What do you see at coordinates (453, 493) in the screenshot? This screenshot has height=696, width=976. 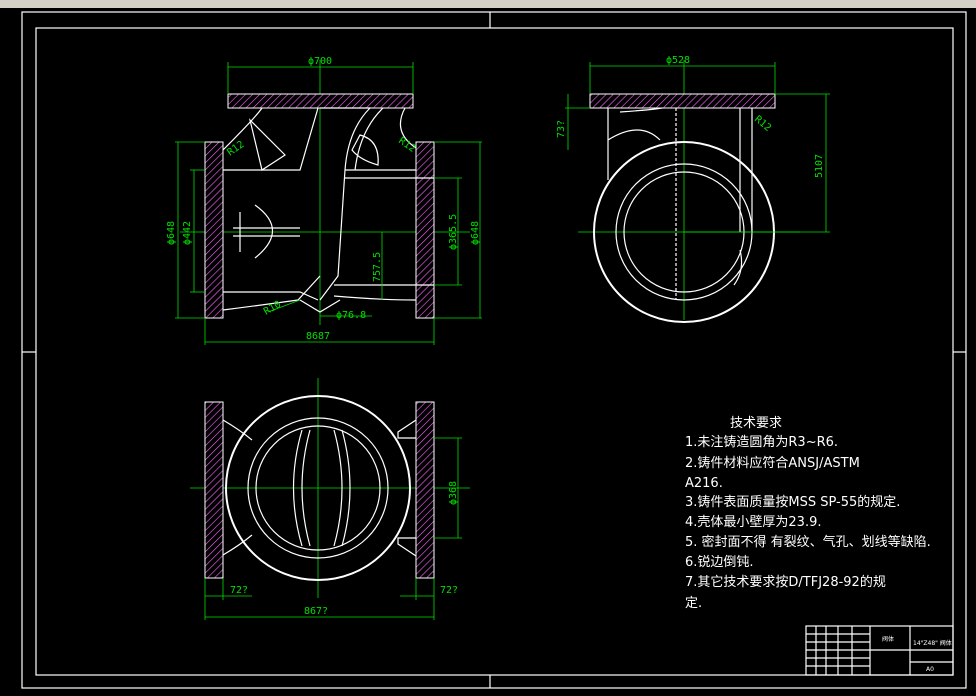 I see `plan-dim-dia: ϕ368` at bounding box center [453, 493].